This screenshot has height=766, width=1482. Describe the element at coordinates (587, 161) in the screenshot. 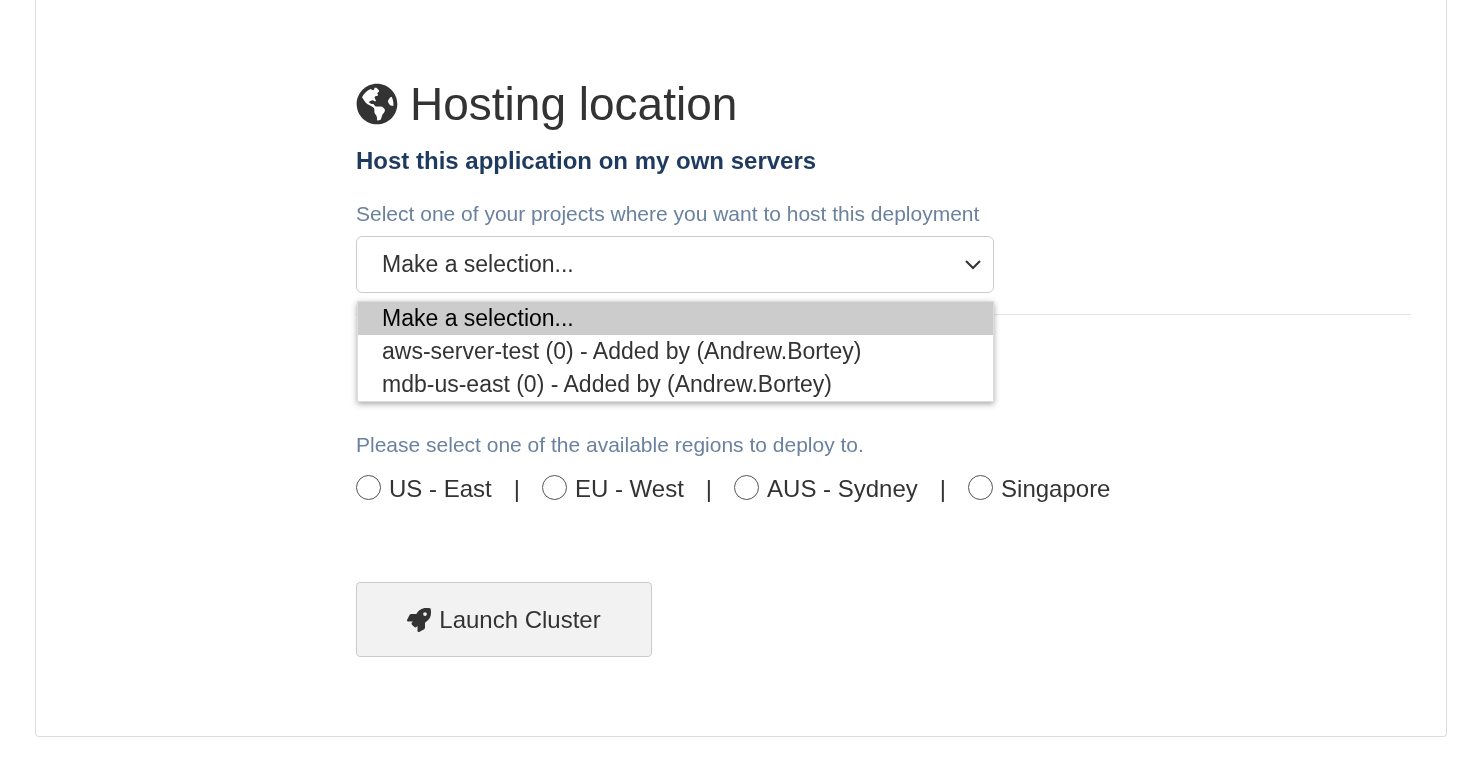

I see `section-heading: Host this application on my own servers` at that location.